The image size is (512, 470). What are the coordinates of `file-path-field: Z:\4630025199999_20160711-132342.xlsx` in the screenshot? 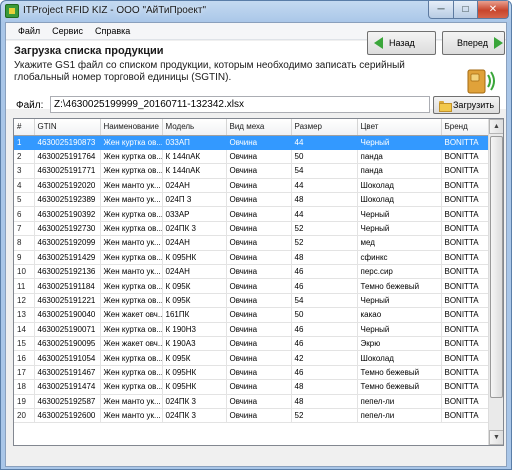 It's located at (240, 104).